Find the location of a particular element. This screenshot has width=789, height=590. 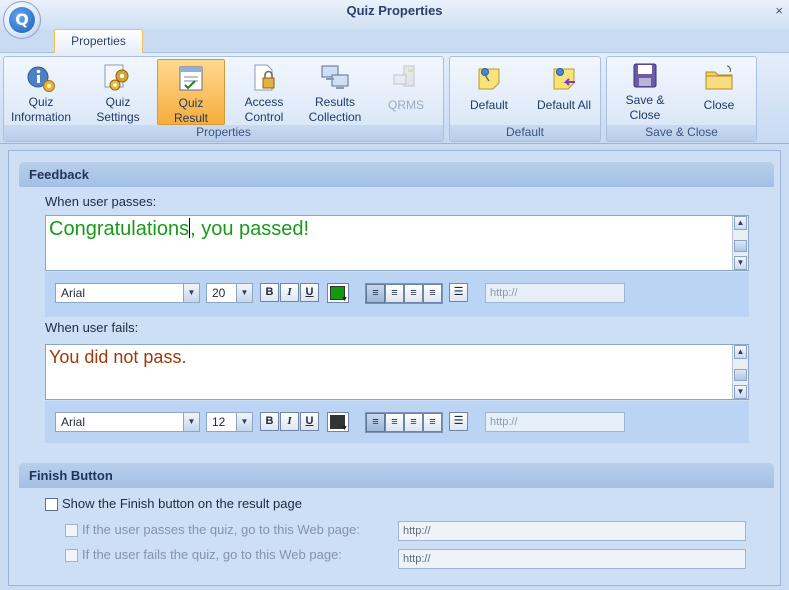

title-bar: Quiz Properties × is located at coordinates (394, 15).